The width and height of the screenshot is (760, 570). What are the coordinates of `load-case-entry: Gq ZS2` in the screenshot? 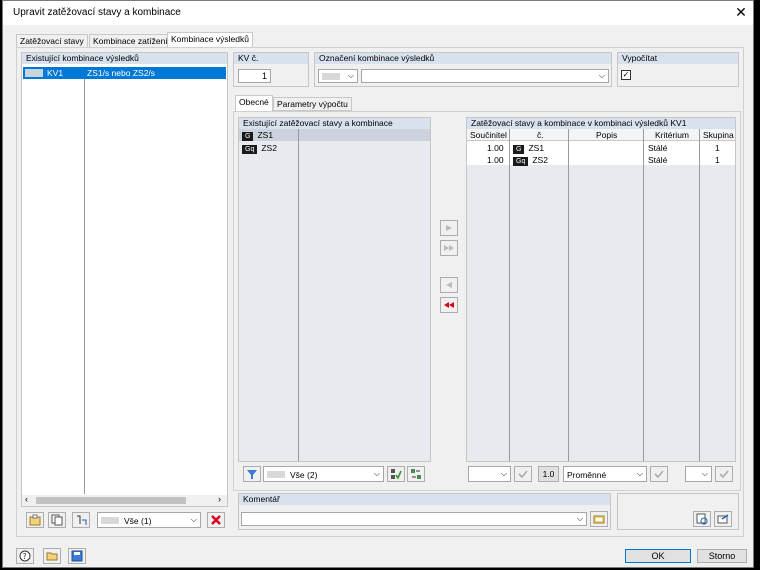 It's located at (259, 148).